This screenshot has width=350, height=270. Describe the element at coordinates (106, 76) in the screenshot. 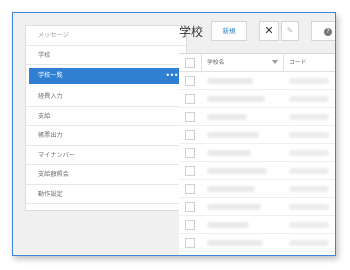

I see `sidebar-item-school-list: 学校一覧 •••` at that location.